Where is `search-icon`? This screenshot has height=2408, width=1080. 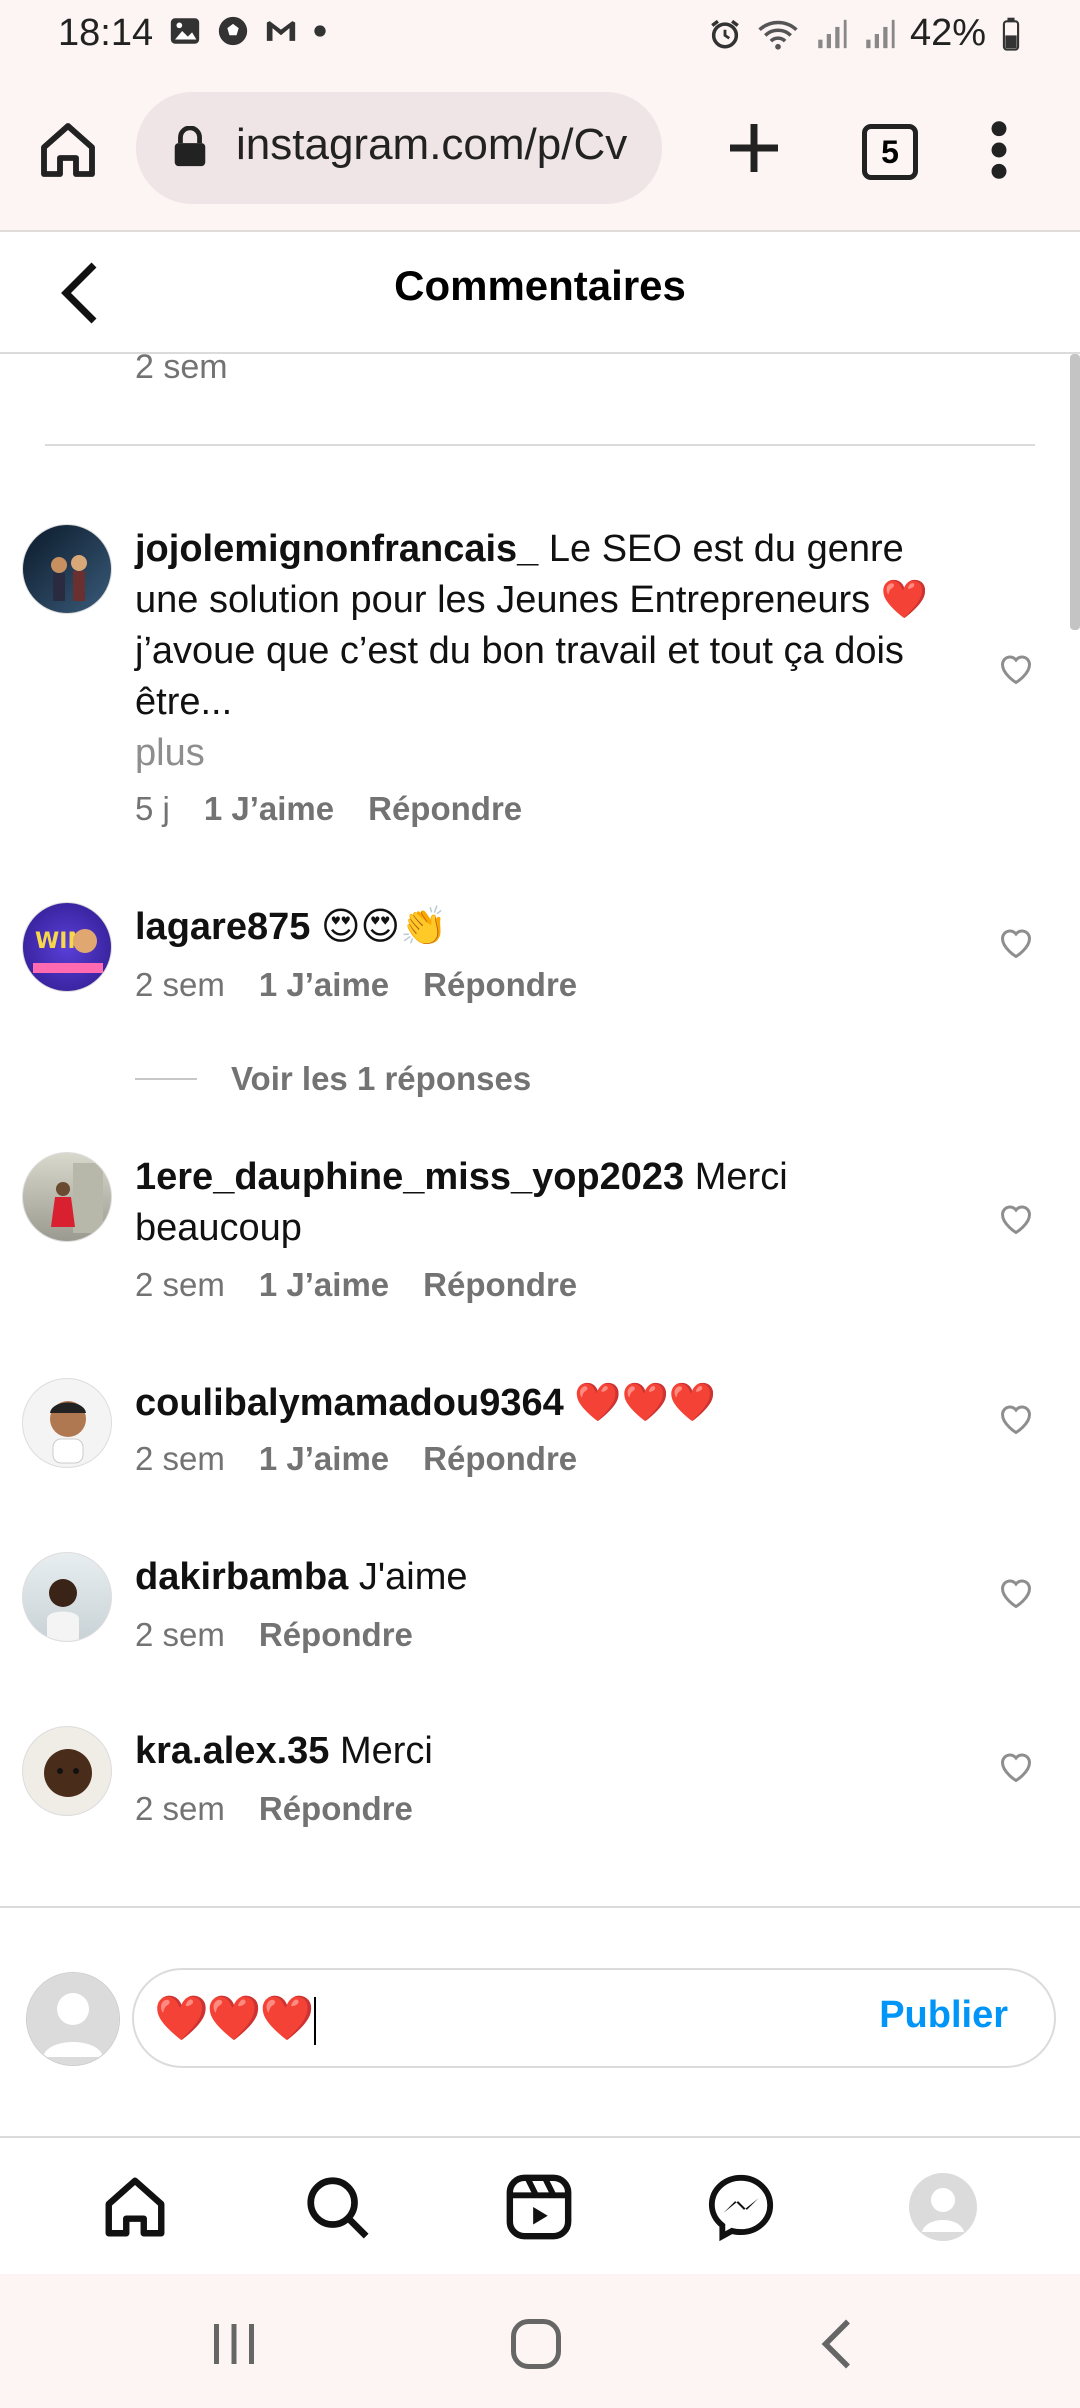
search-icon is located at coordinates (337, 2207).